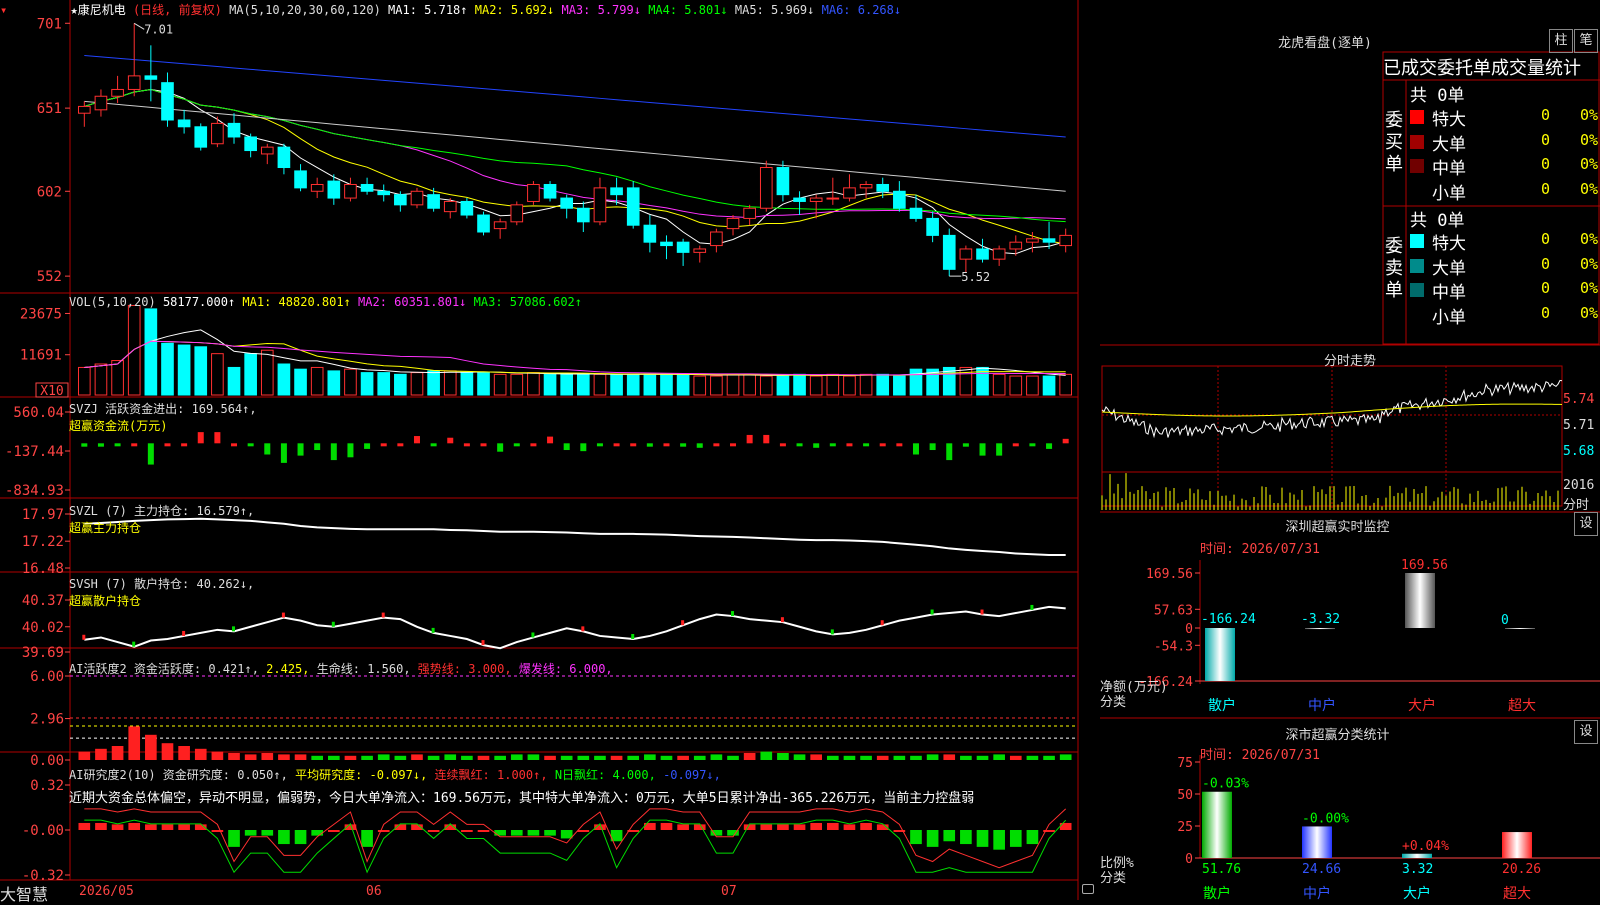  What do you see at coordinates (43, 653) in the screenshot?
I see `svsh-axis-label: 39.69` at bounding box center [43, 653].